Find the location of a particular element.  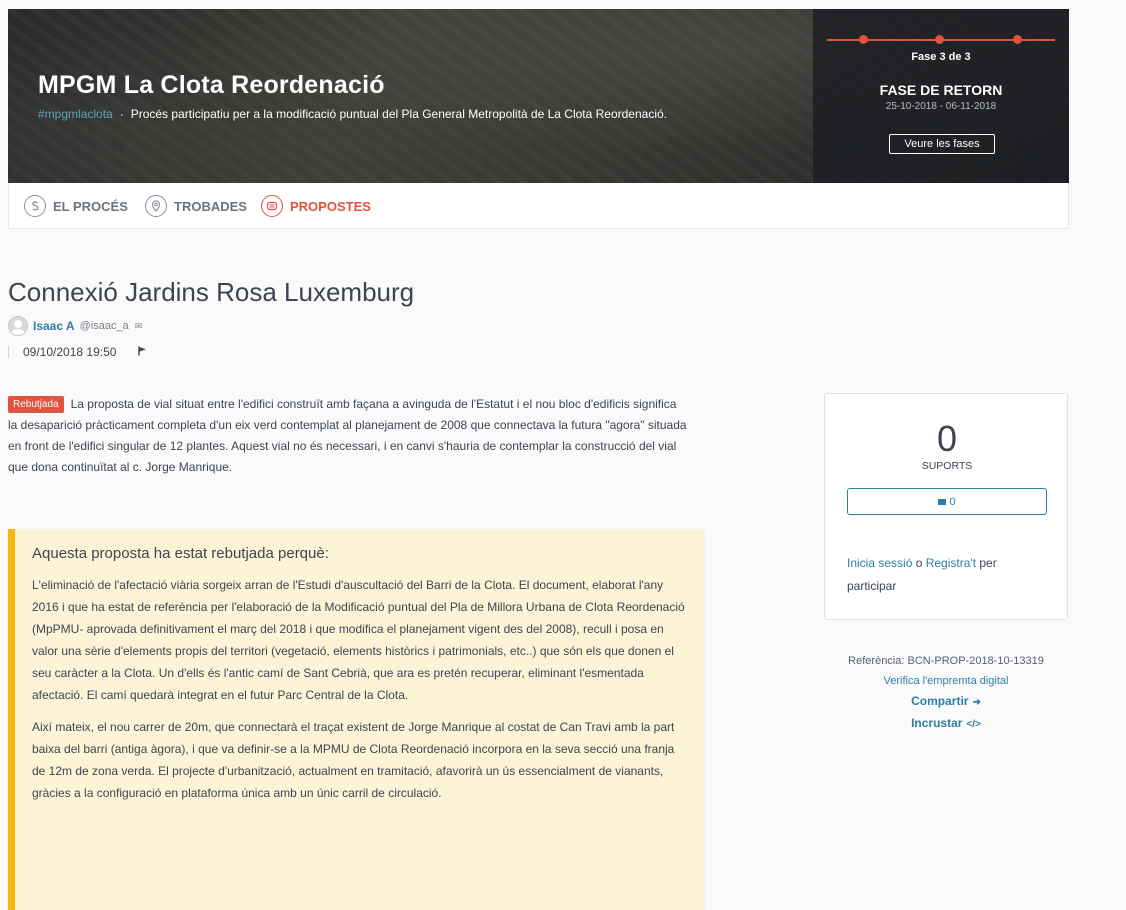

register-link: Registra't is located at coordinates (951, 563).